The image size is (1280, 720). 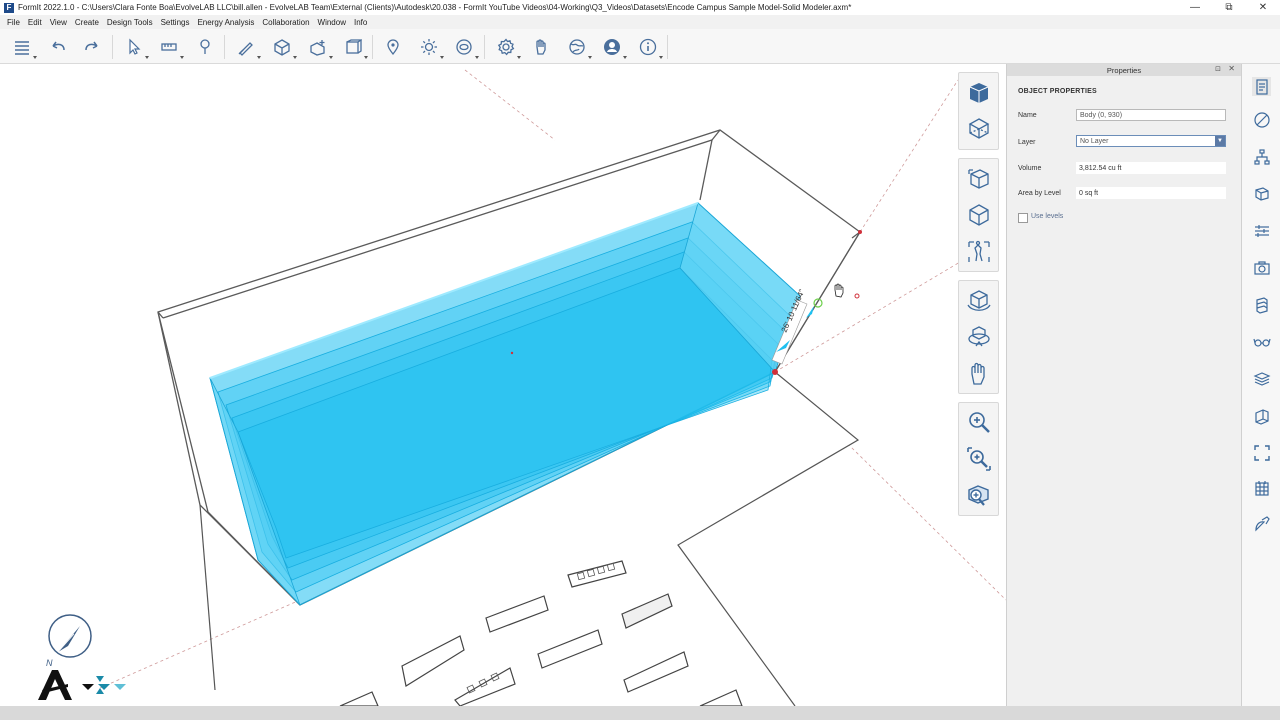 What do you see at coordinates (1261, 230) in the screenshot?
I see `layers-panel-icon` at bounding box center [1261, 230].